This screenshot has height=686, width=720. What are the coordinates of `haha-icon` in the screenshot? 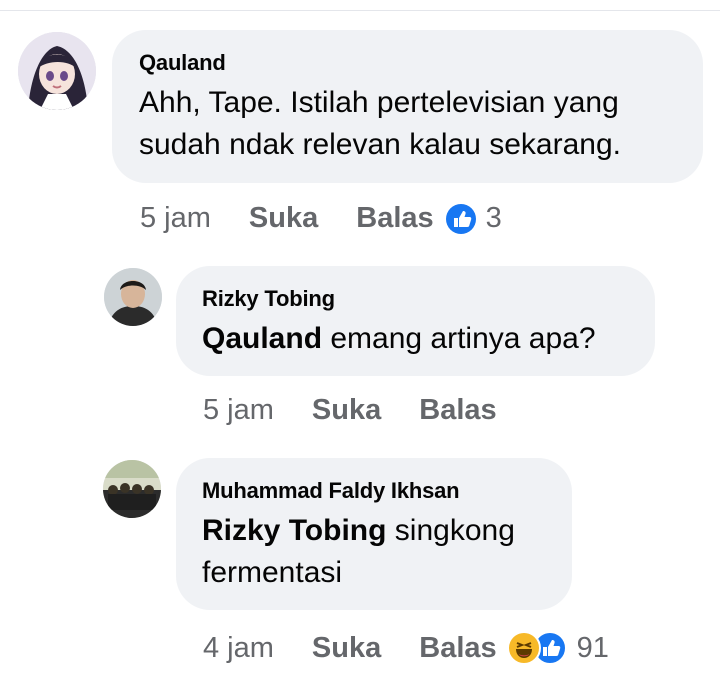 It's located at (523, 648).